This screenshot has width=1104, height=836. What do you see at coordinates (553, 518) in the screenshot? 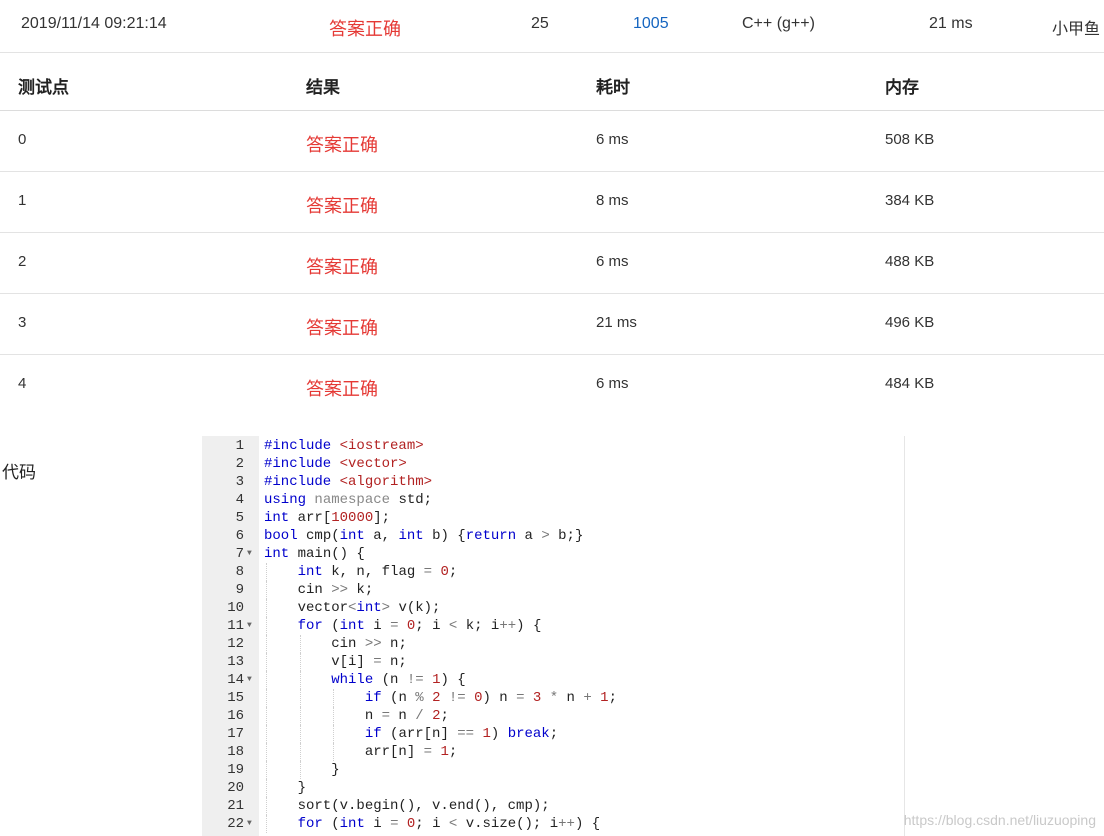
I see `code-line: 5 int arr[10000];` at bounding box center [553, 518].